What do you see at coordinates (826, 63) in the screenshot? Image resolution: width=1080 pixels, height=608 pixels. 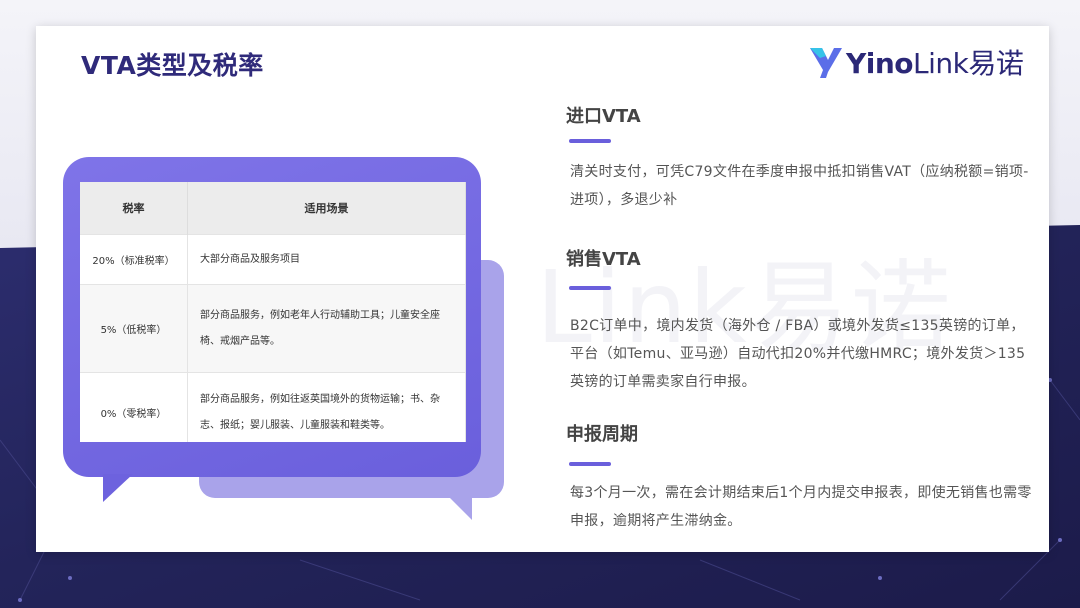 I see `logo-y-icon` at bounding box center [826, 63].